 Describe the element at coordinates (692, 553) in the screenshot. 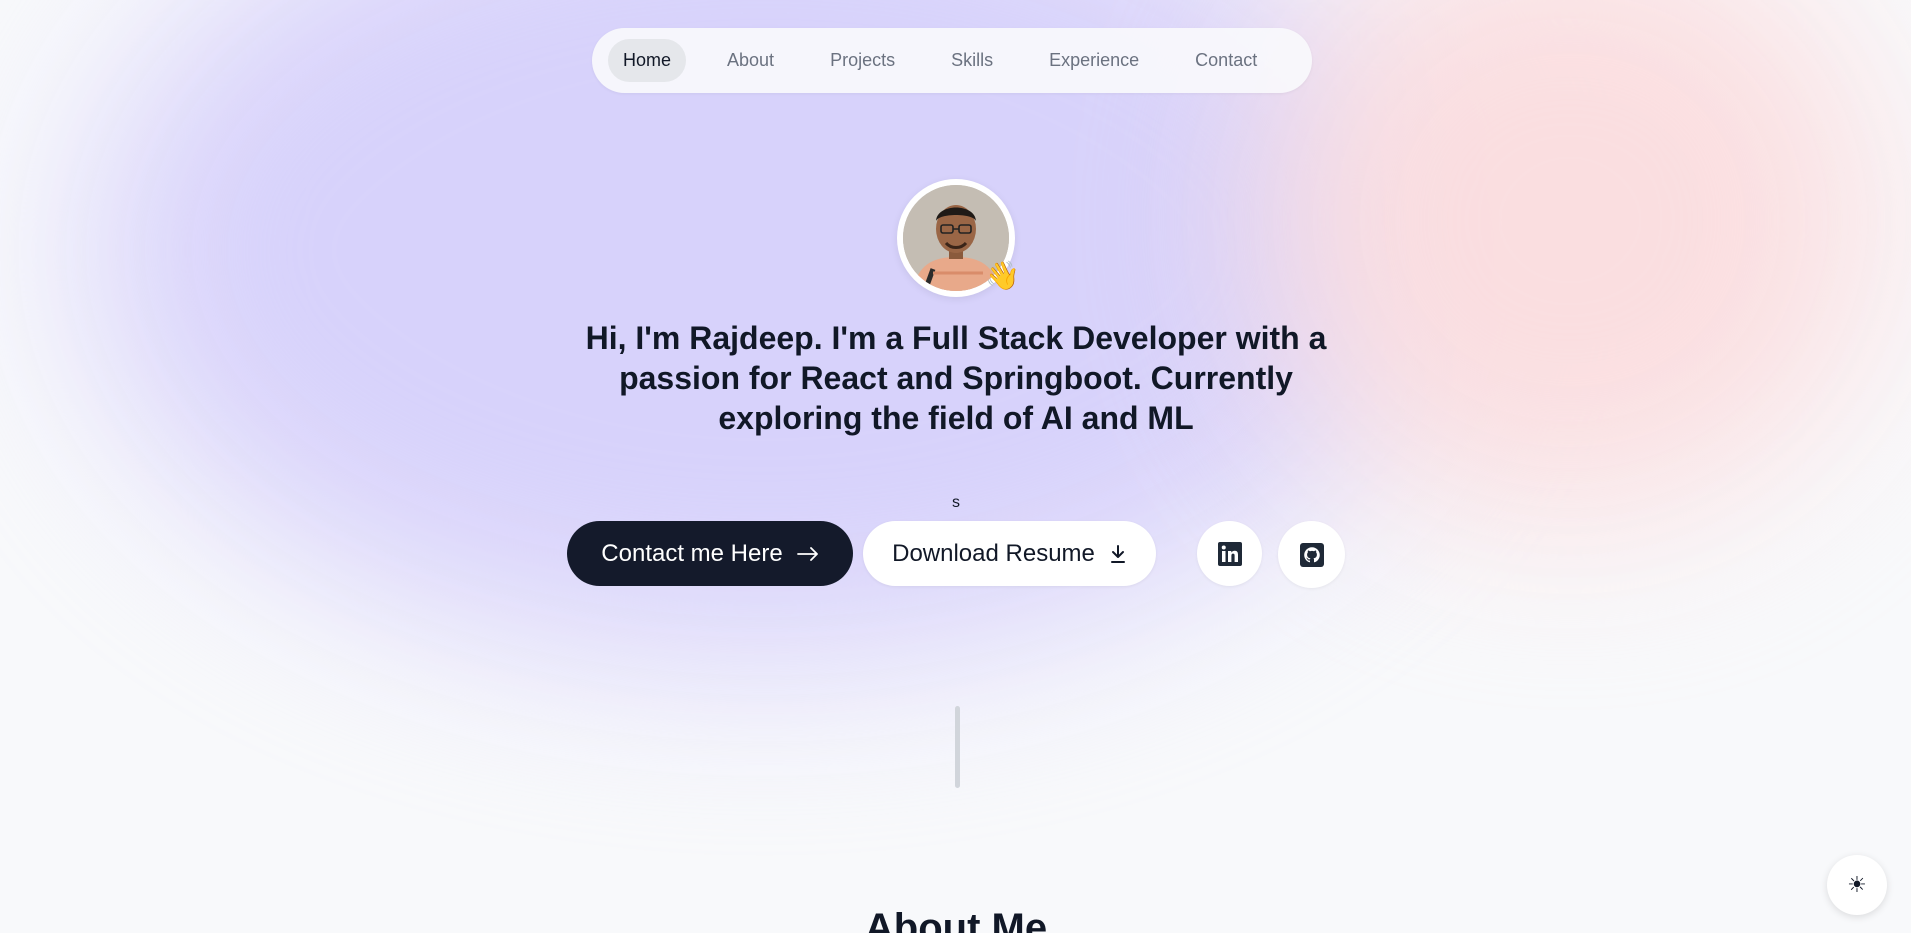

I see `contact-me-label: Contact me Here` at that location.